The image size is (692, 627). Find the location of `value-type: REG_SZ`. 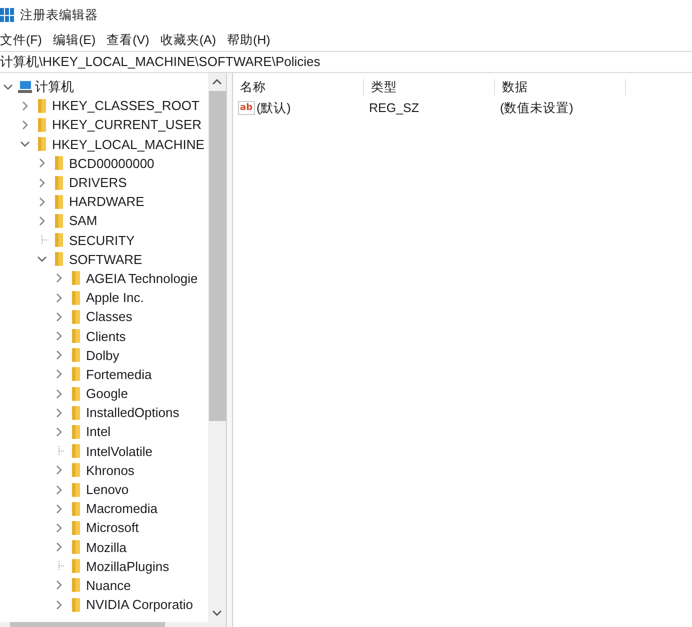

value-type: REG_SZ is located at coordinates (394, 108).